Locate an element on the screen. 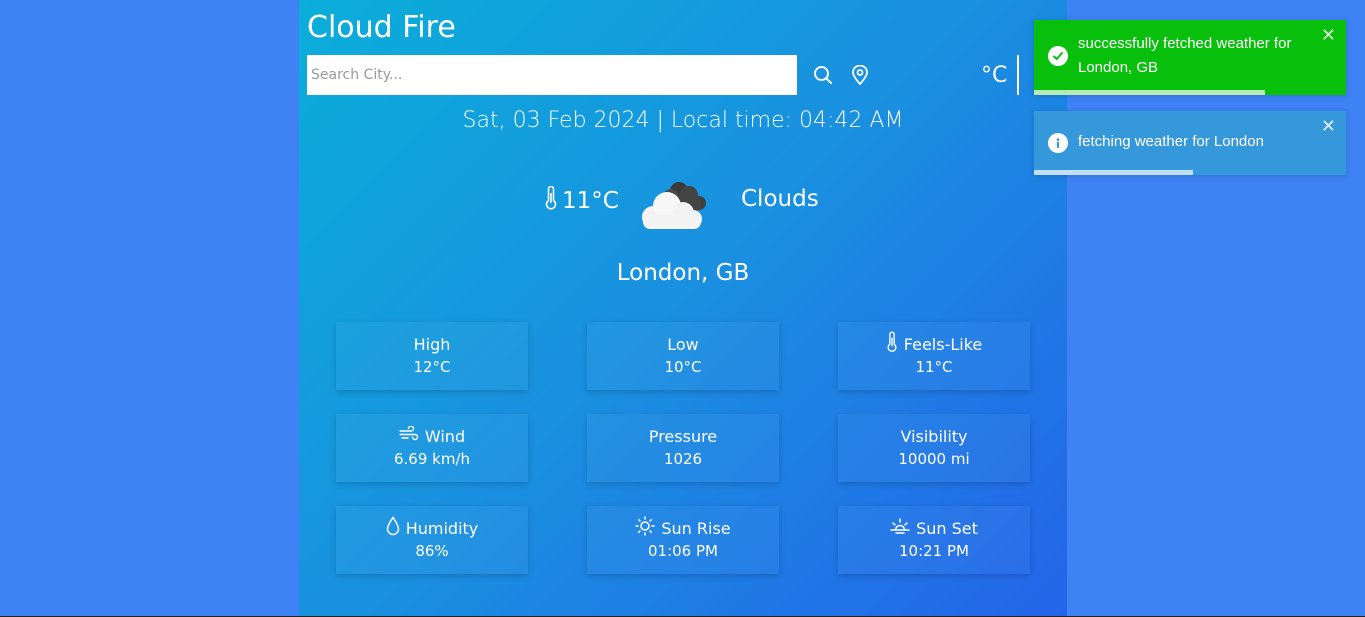  detail-value: 10°C is located at coordinates (683, 367).